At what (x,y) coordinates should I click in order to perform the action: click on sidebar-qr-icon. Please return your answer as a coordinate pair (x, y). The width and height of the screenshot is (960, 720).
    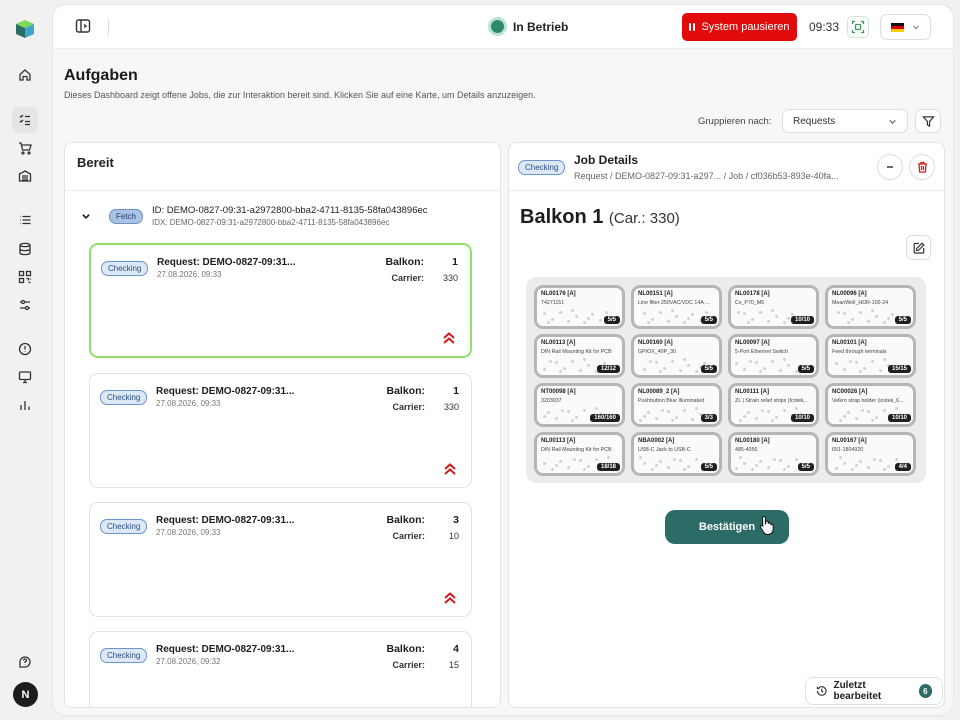
    Looking at the image, I should click on (25, 277).